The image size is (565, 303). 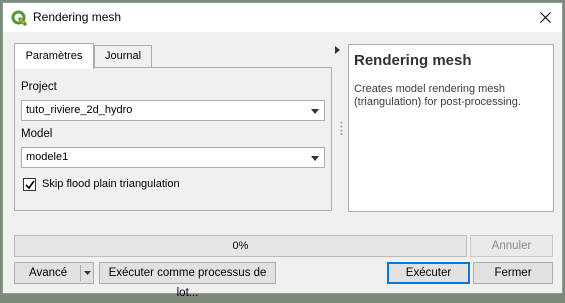 I want to click on skip-flood-checkbox, so click(x=29, y=184).